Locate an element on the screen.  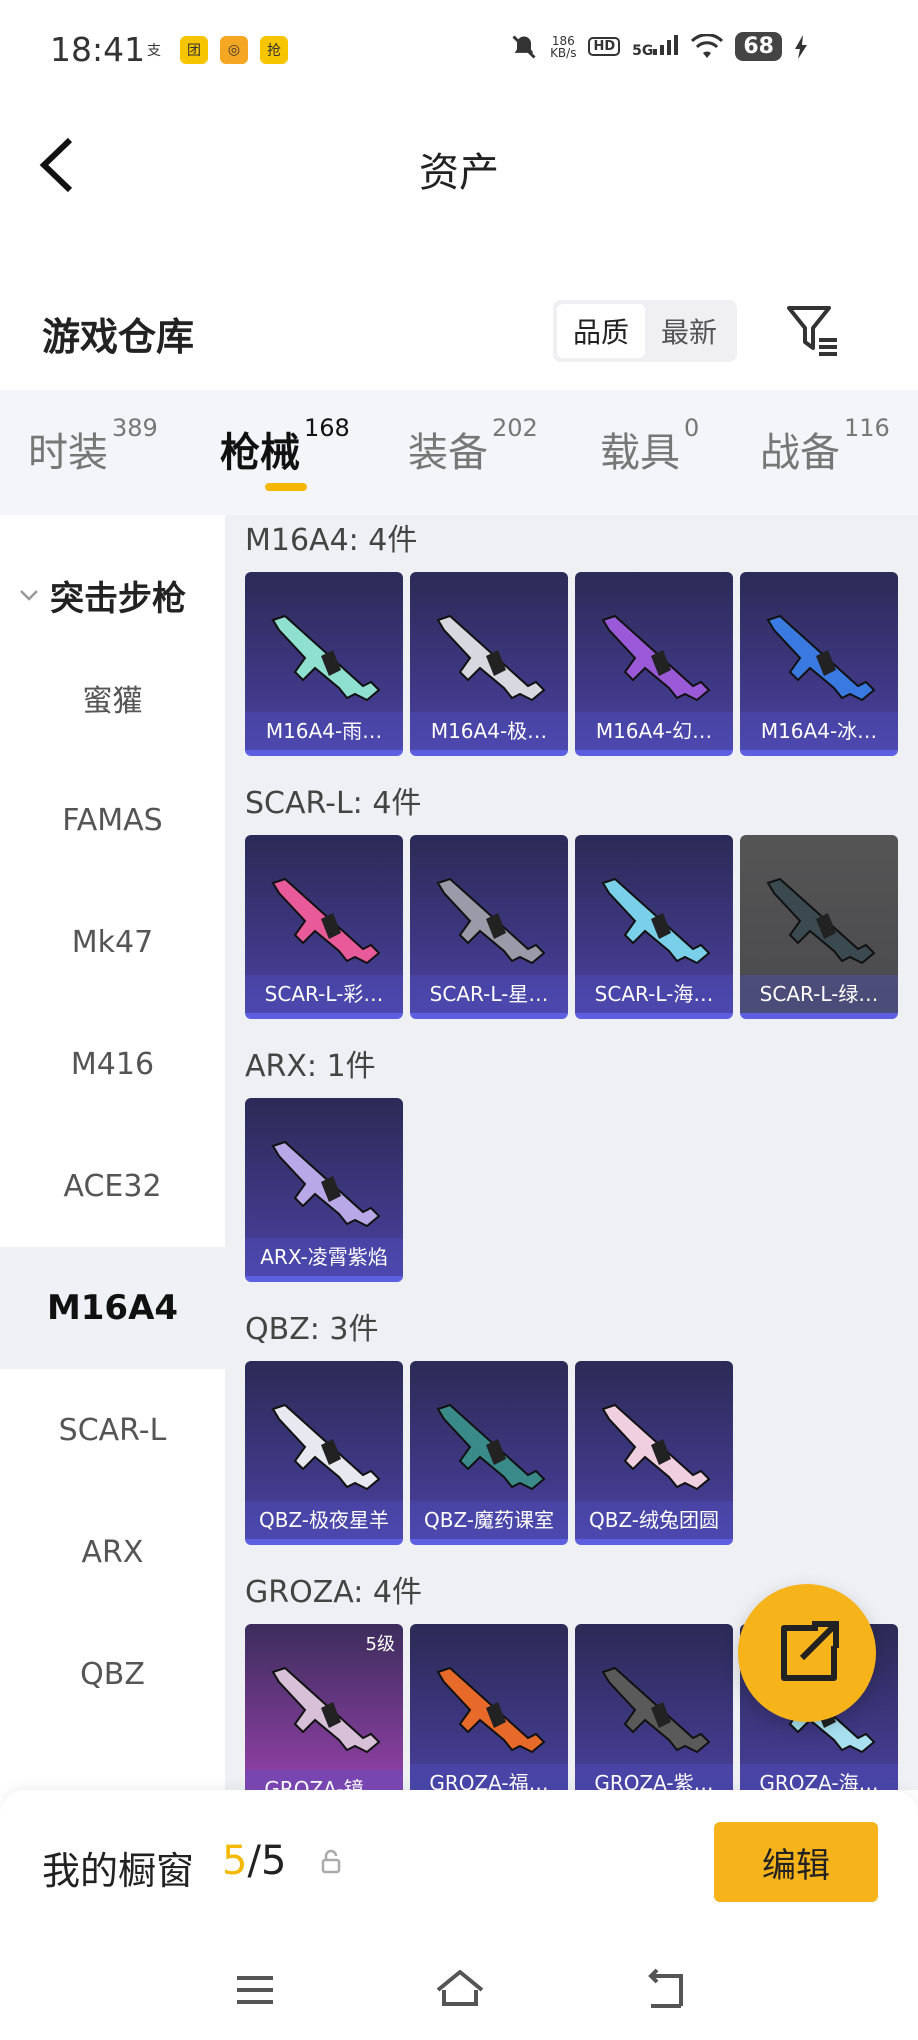
game-app-icon: 抢 is located at coordinates (274, 50).